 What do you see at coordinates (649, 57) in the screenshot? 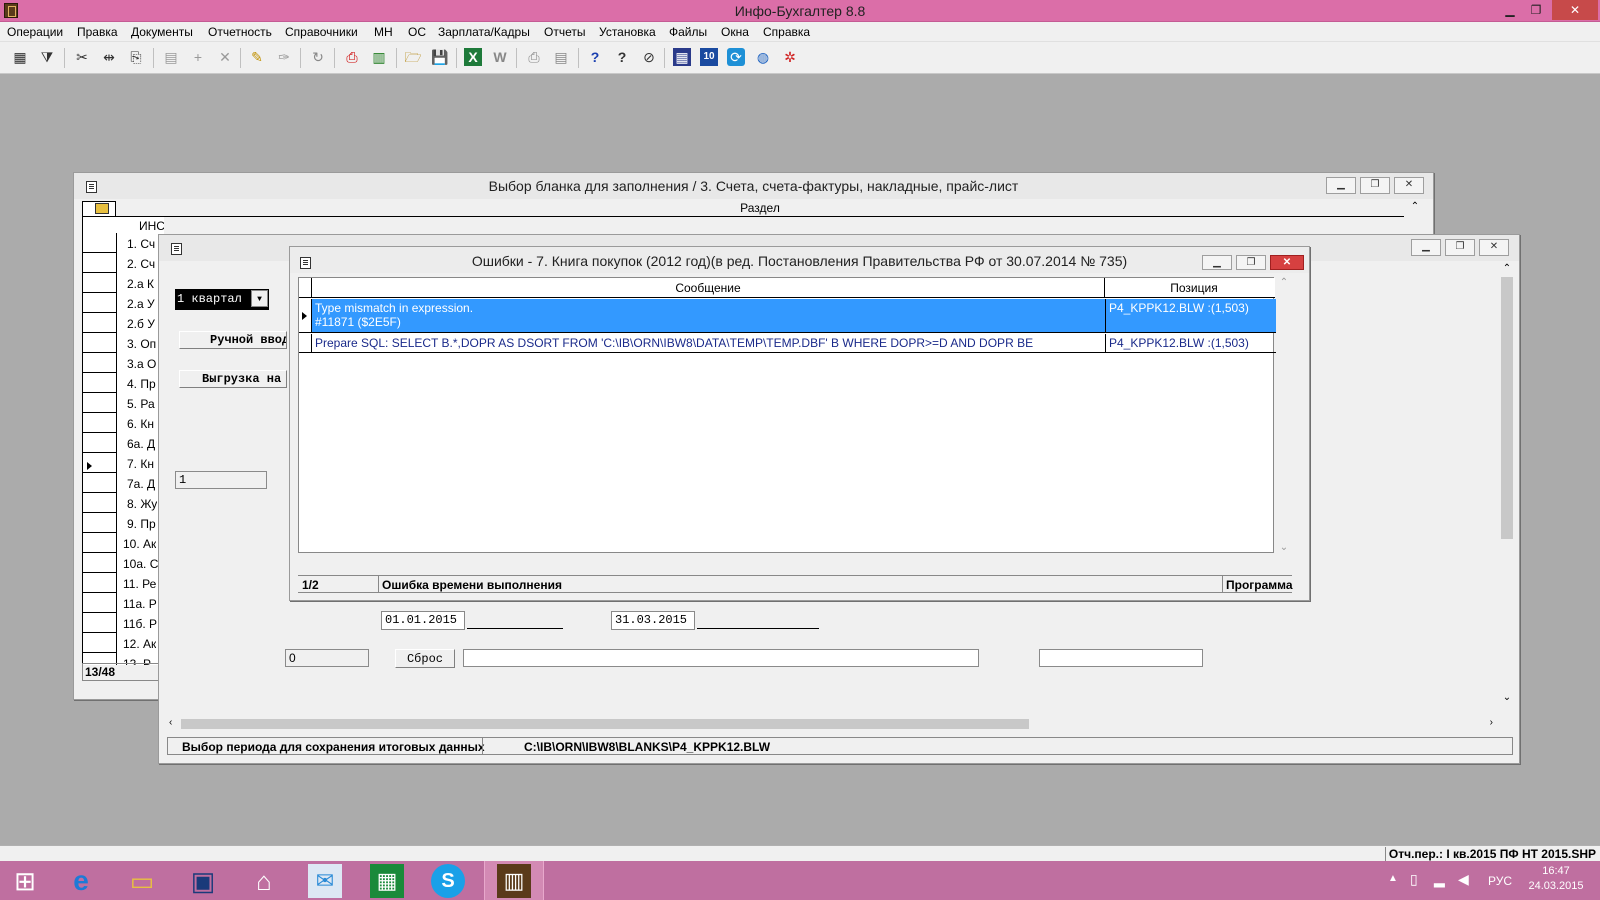
I see `compass-icon: ⊘` at bounding box center [649, 57].